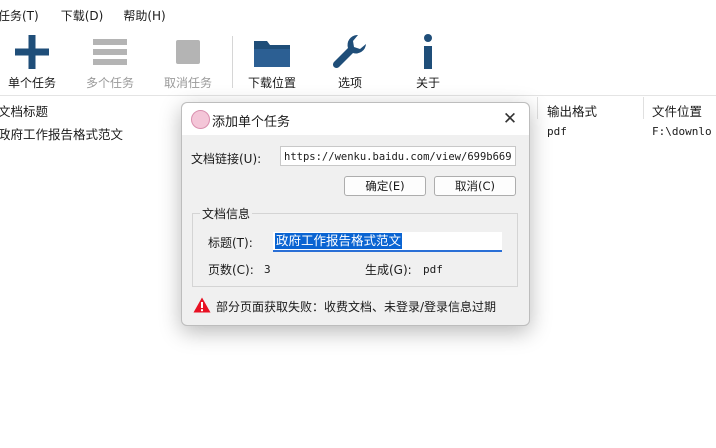 Image resolution: width=716 pixels, height=448 pixels. Describe the element at coordinates (475, 186) in the screenshot. I see `cancel-button: 取消(C)` at that location.